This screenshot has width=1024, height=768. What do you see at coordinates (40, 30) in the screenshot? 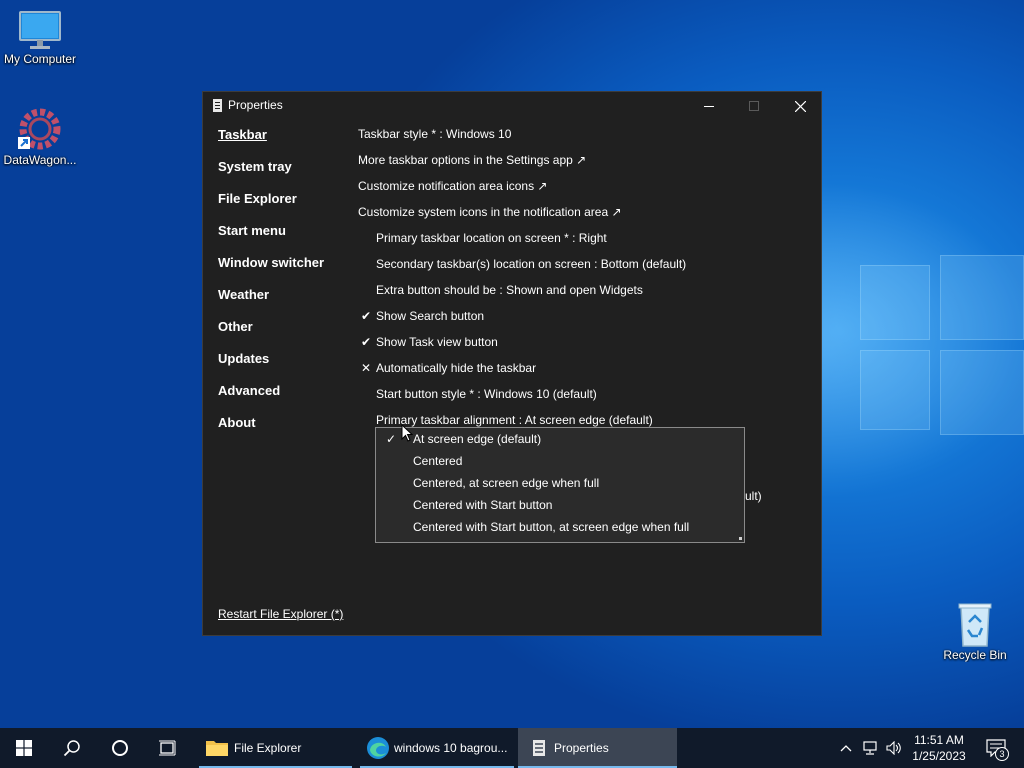
I see `monitor-icon` at bounding box center [40, 30].